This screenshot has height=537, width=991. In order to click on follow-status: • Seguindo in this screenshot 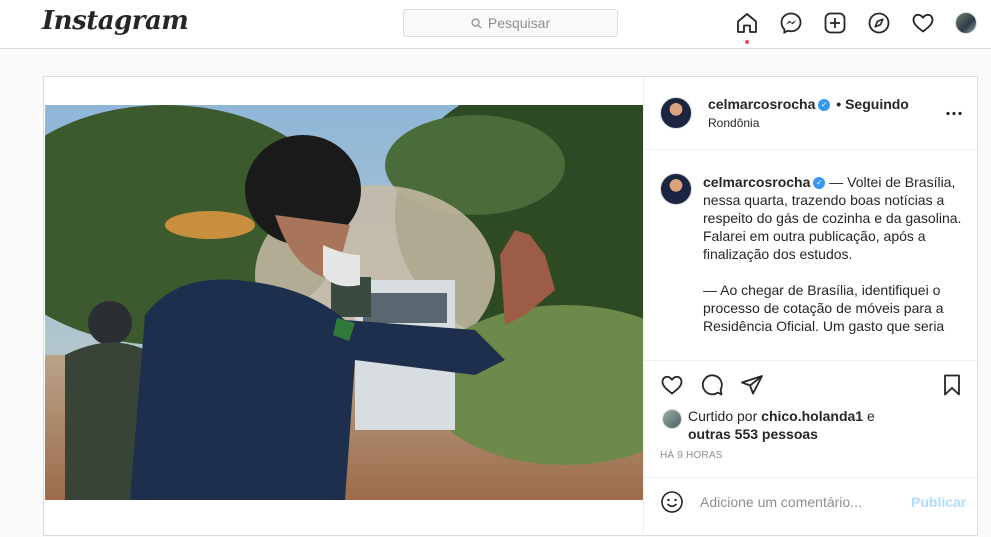, I will do `click(872, 104)`.